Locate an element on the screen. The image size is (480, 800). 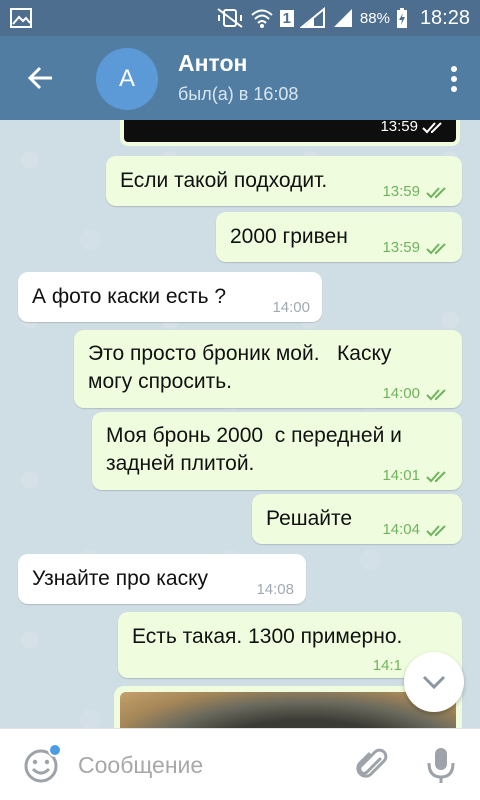
message-text-line-2: задней плитой. is located at coordinates (180, 463).